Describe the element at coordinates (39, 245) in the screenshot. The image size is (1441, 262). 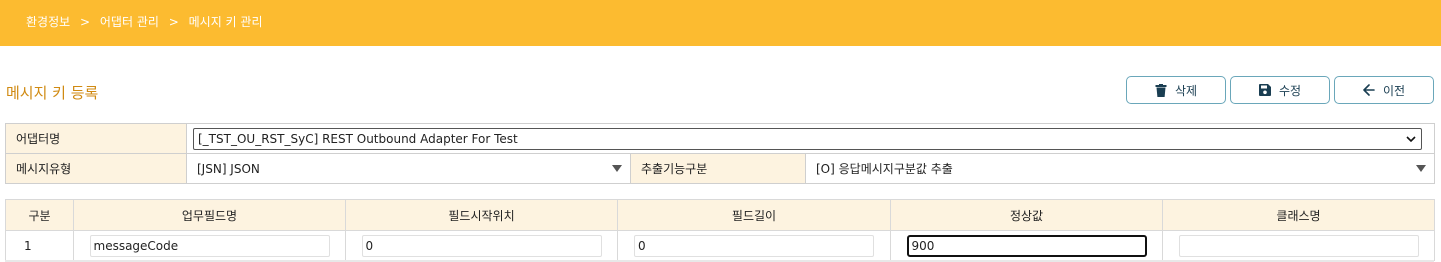
I see `row-number: 1` at that location.